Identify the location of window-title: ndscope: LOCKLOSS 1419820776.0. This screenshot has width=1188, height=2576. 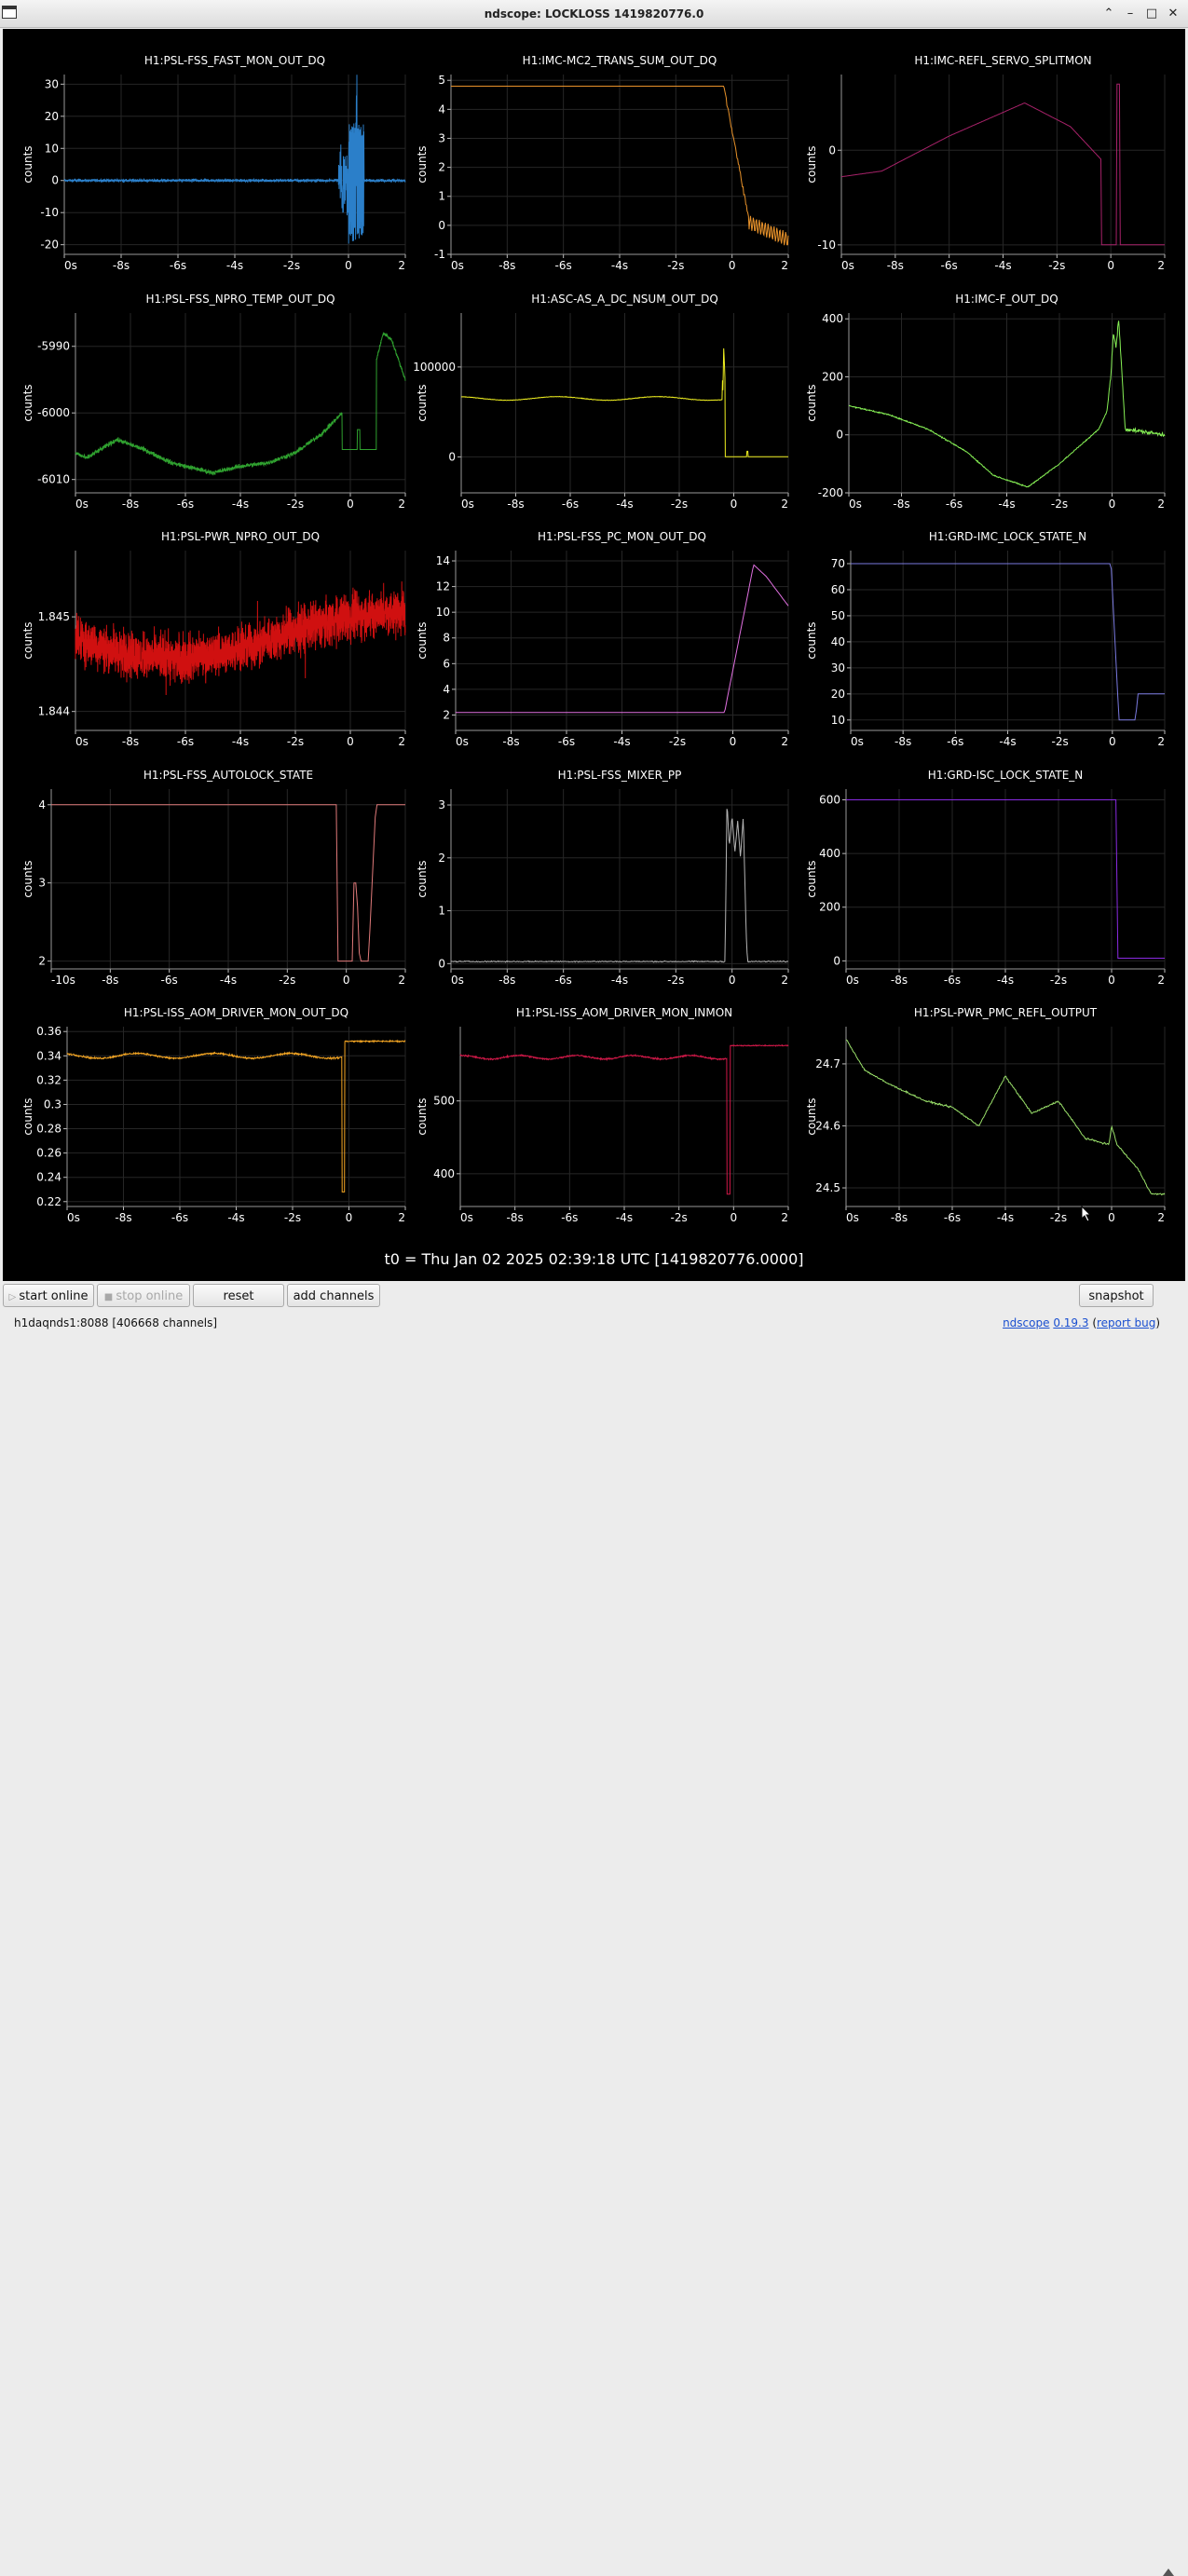
(594, 13).